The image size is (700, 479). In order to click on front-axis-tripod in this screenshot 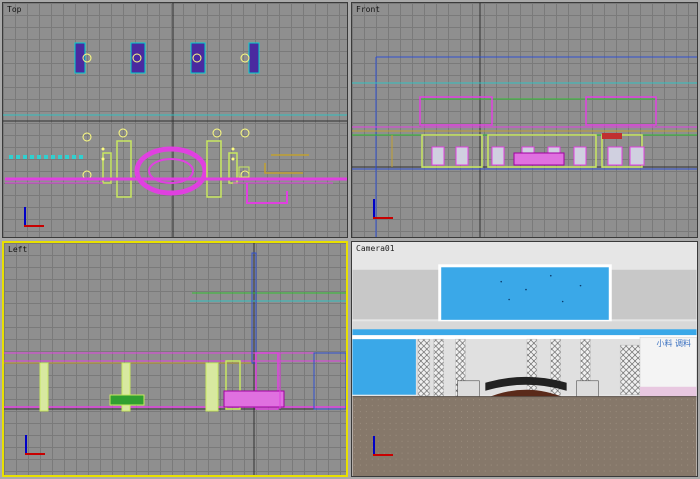, I will do `click(384, 208)`.